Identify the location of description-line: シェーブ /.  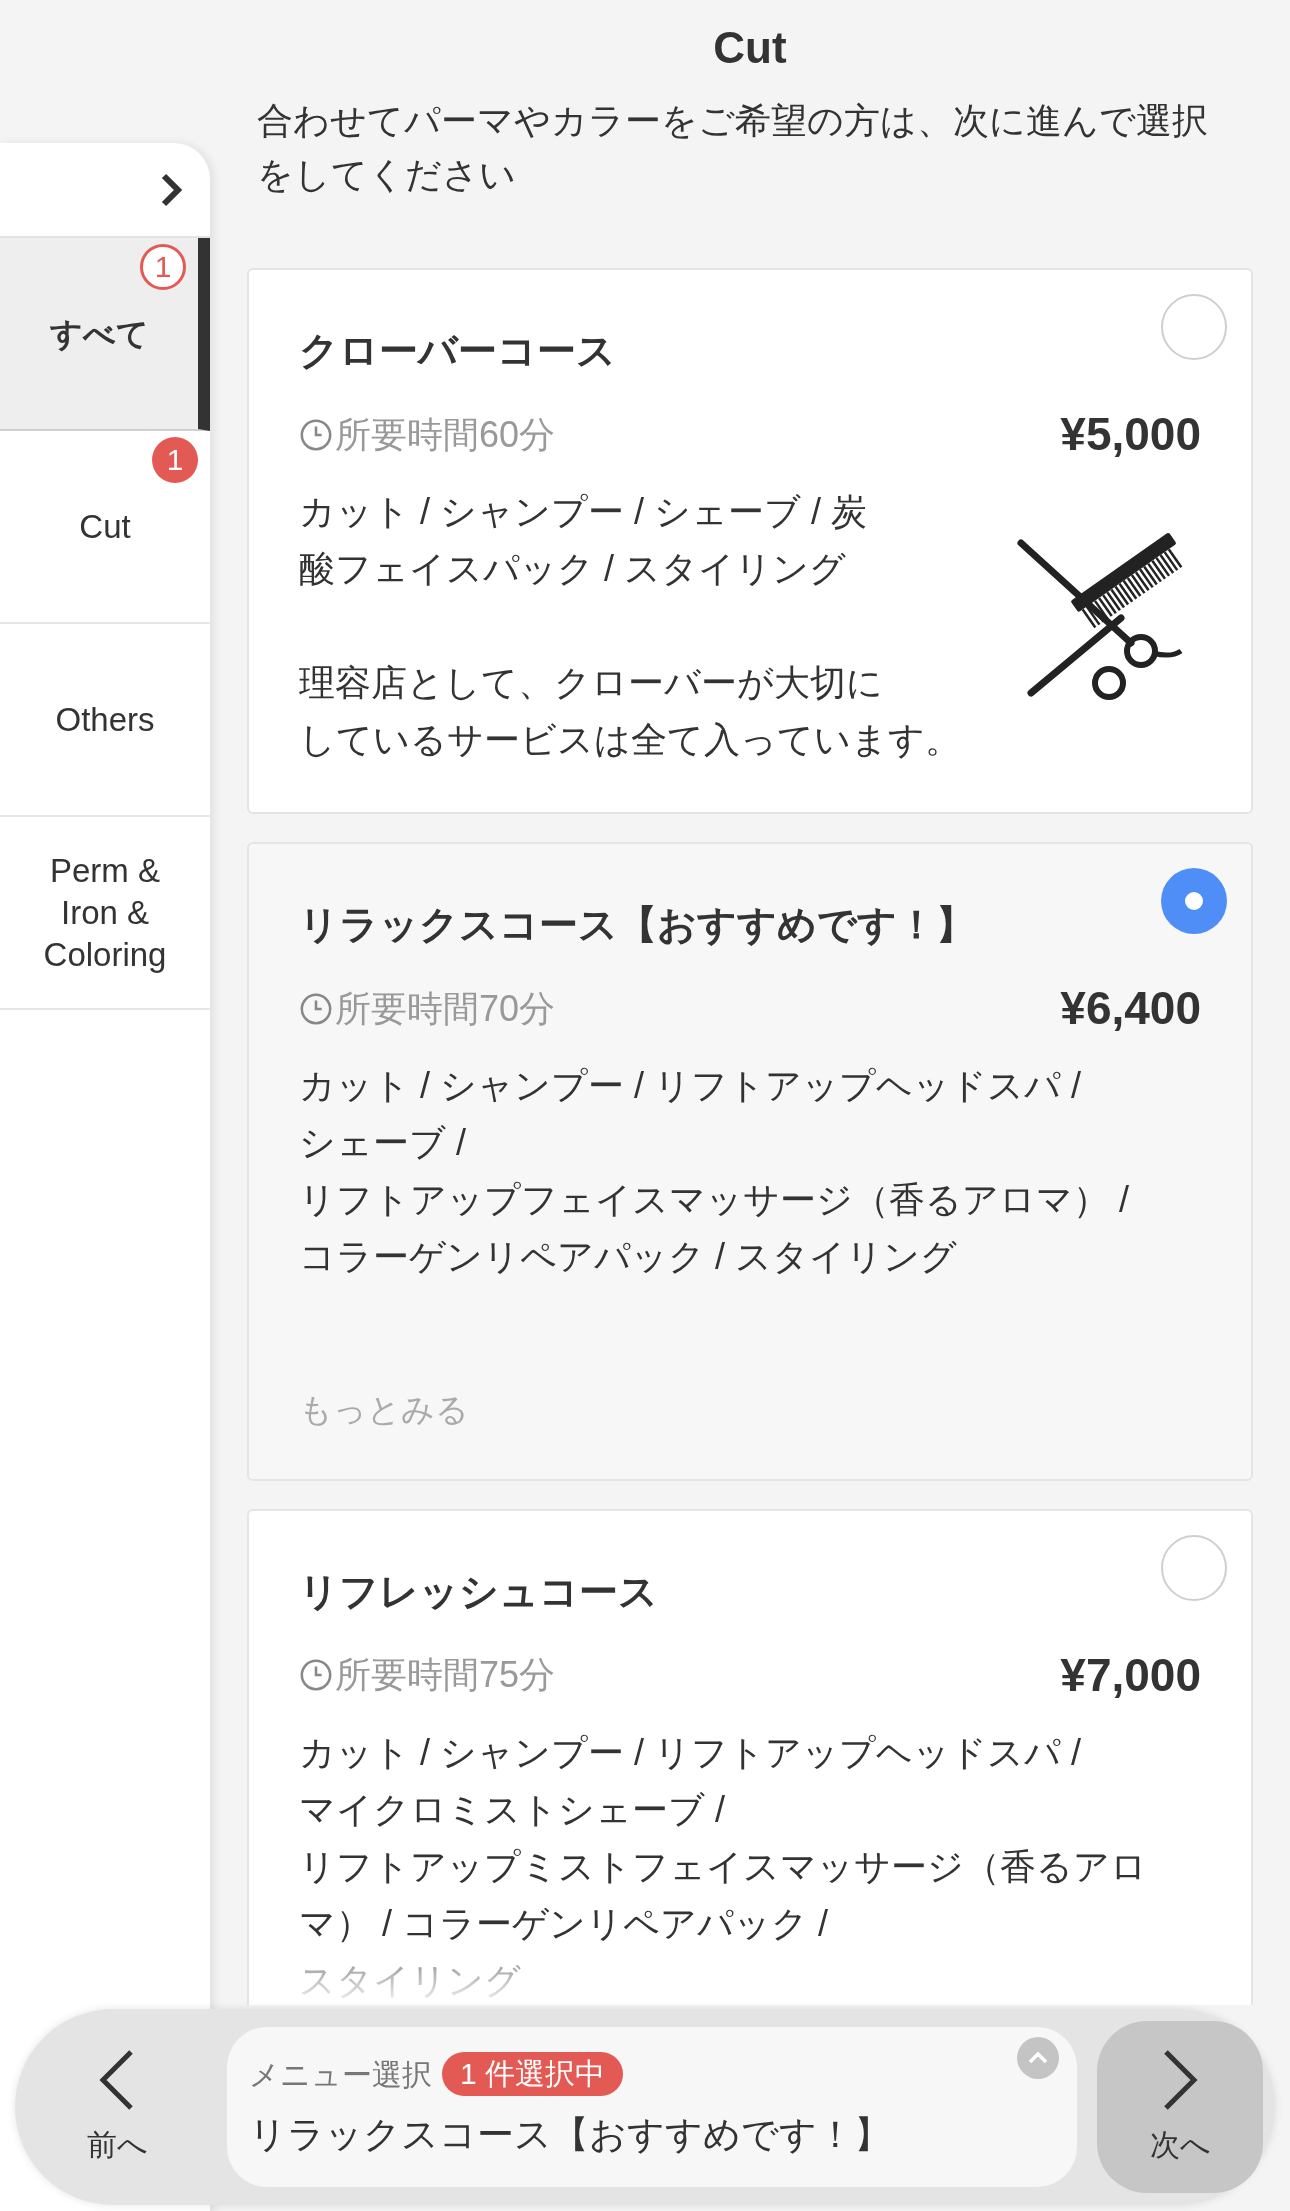
(383, 1143).